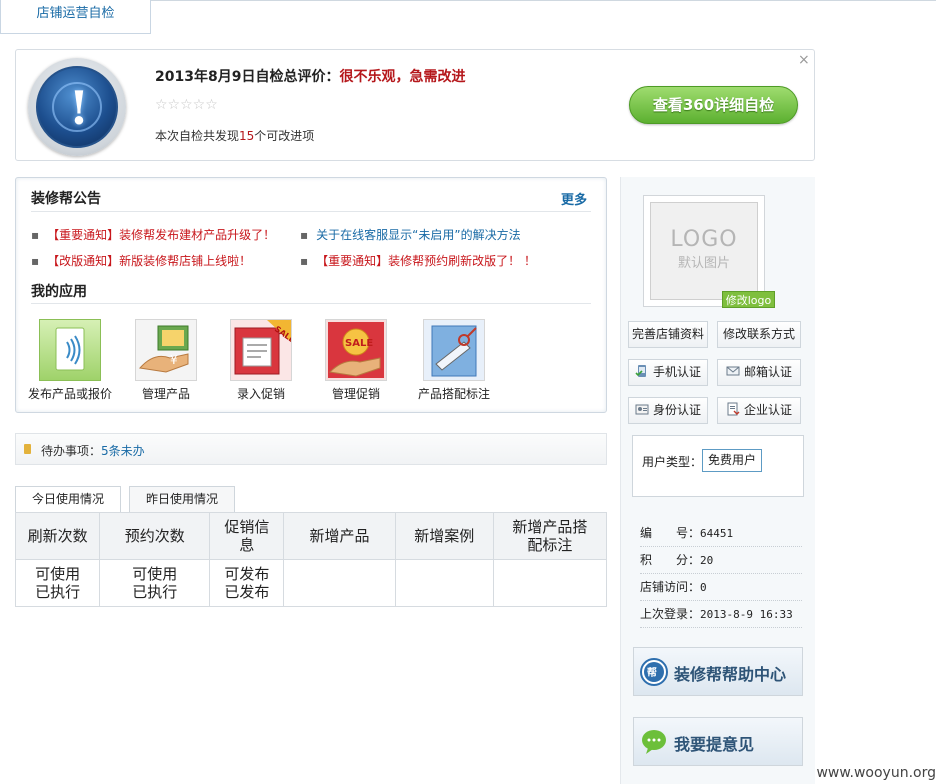 The height and width of the screenshot is (784, 936). I want to click on todo-icon, so click(27, 449).